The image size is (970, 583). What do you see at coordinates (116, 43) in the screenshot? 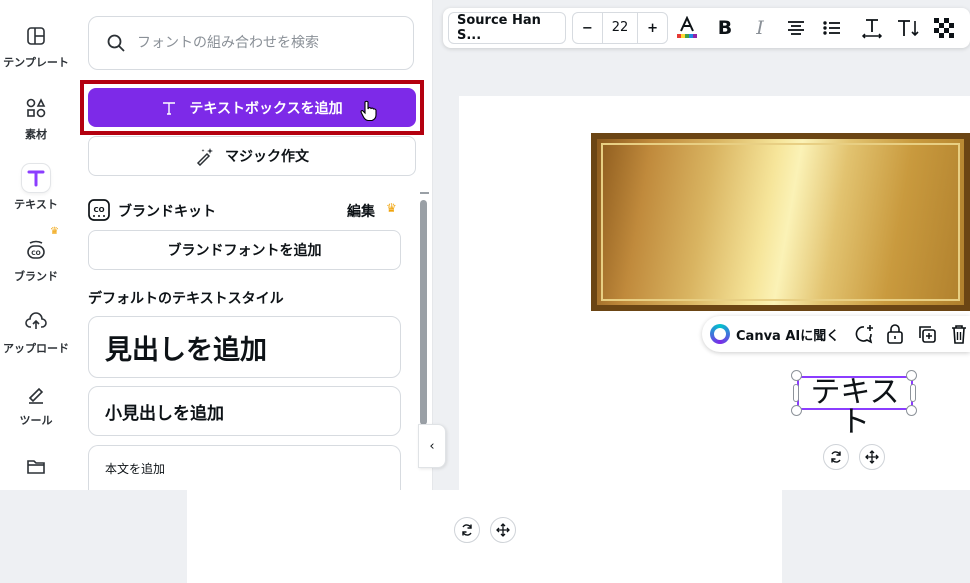
I see `search-icon` at bounding box center [116, 43].